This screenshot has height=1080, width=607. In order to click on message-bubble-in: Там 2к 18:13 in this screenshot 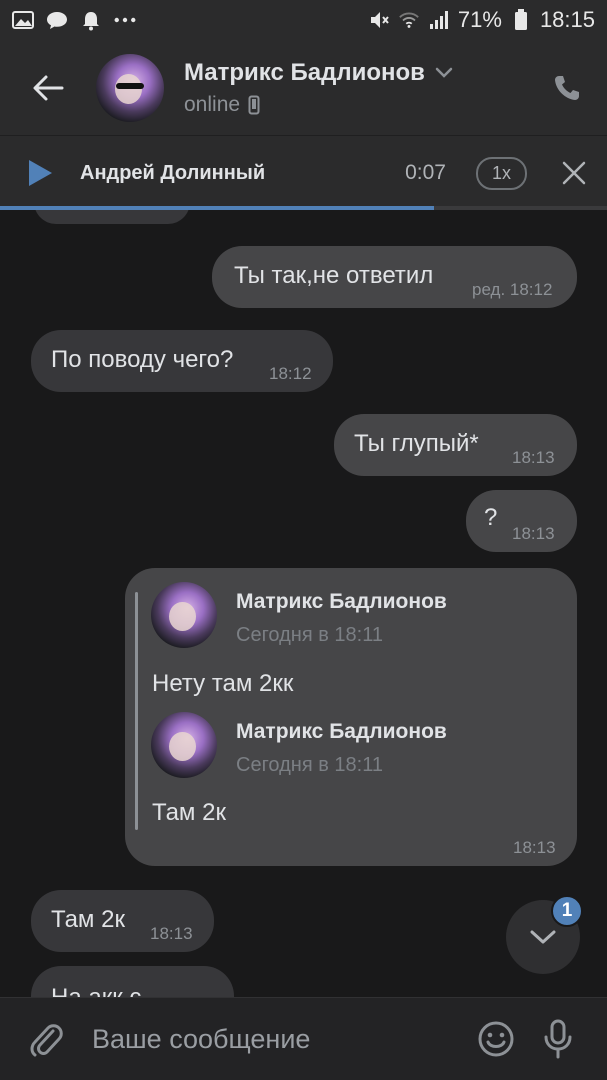, I will do `click(122, 921)`.